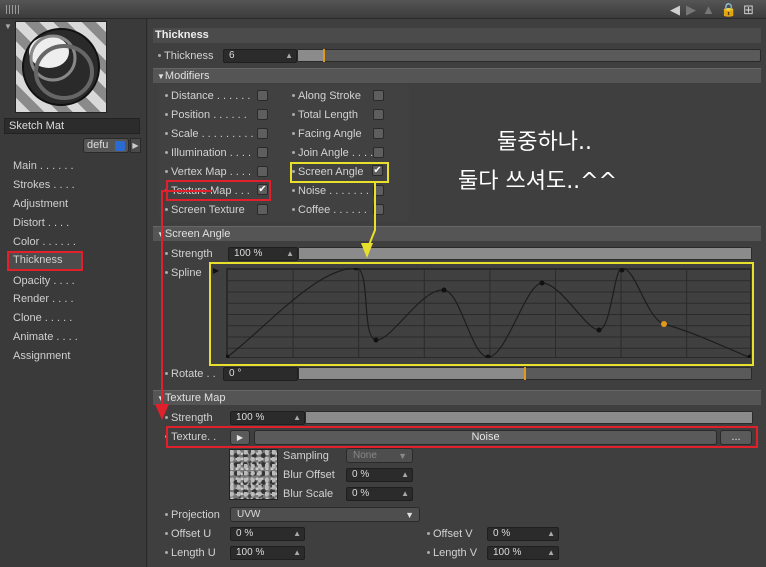 The image size is (766, 567). Describe the element at coordinates (371, 217) in the screenshot. I see `yellow-arrow-line` at that location.